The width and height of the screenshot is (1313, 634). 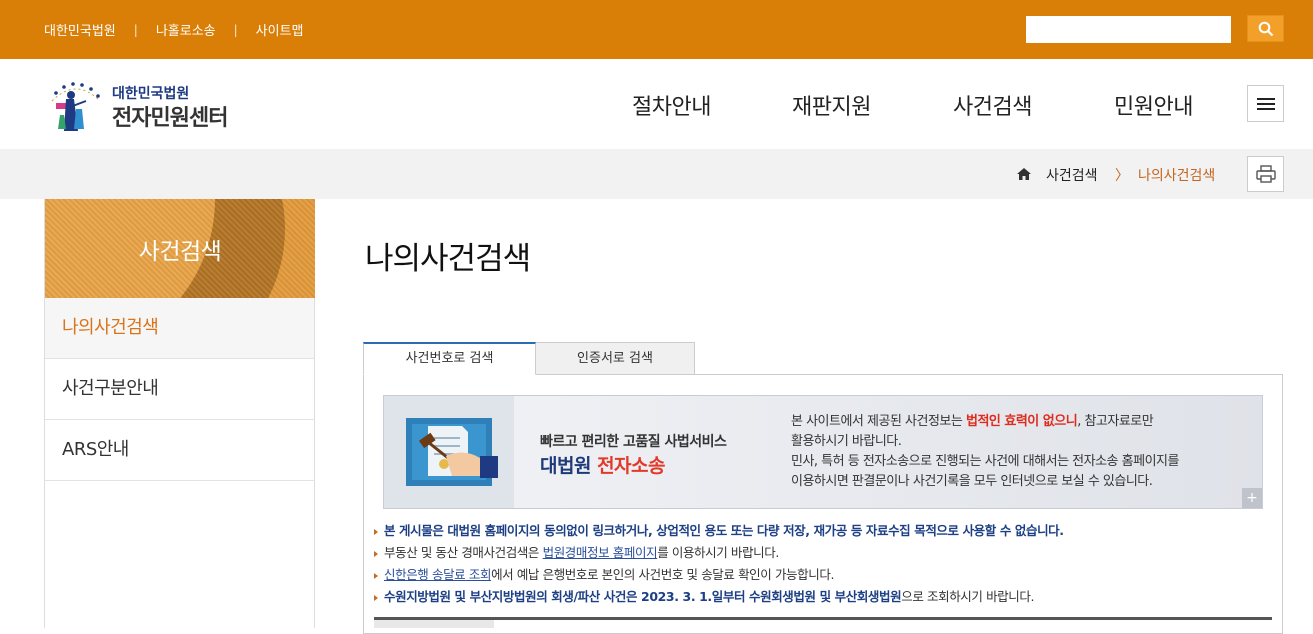 What do you see at coordinates (968, 596) in the screenshot?
I see `notice-text: 으로 조회하시기 바랍니다.` at bounding box center [968, 596].